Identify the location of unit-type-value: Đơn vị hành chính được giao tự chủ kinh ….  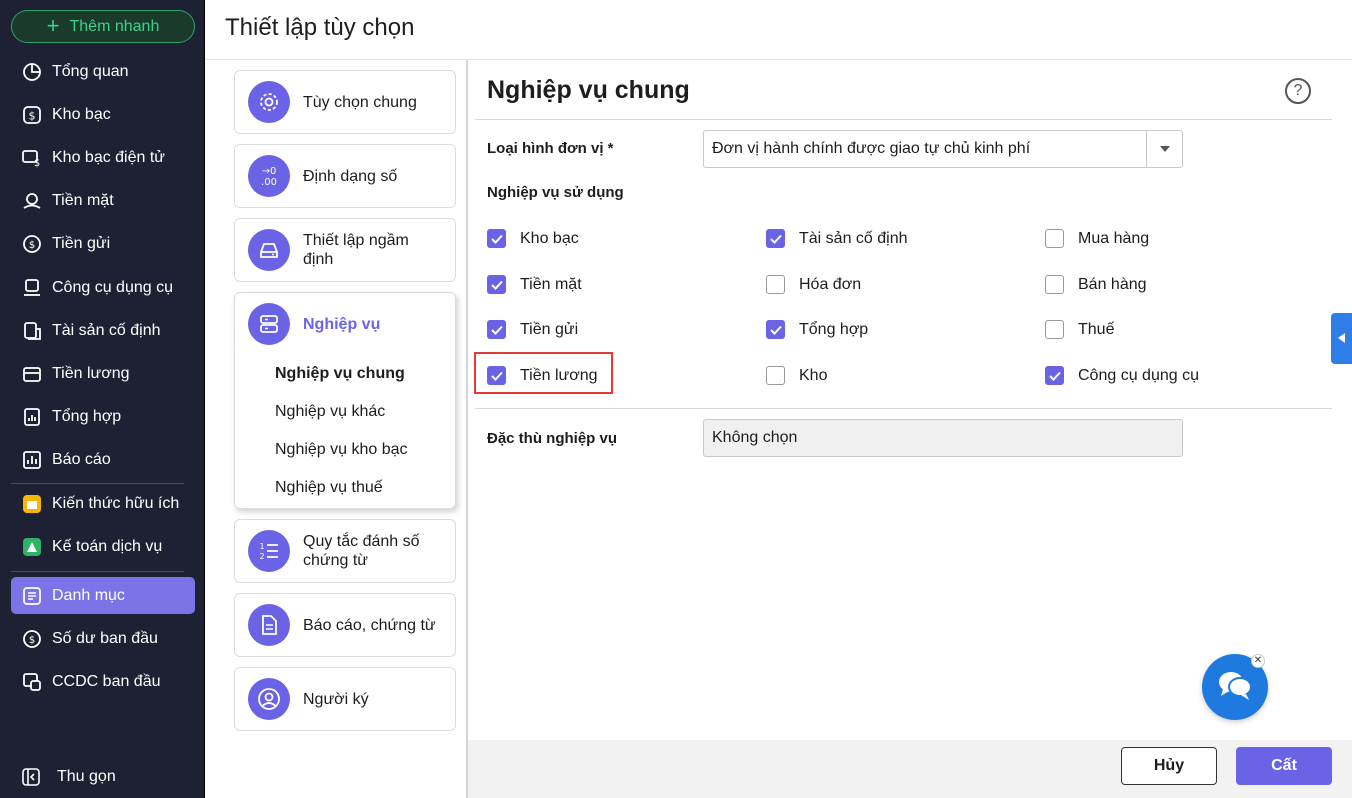
(871, 148).